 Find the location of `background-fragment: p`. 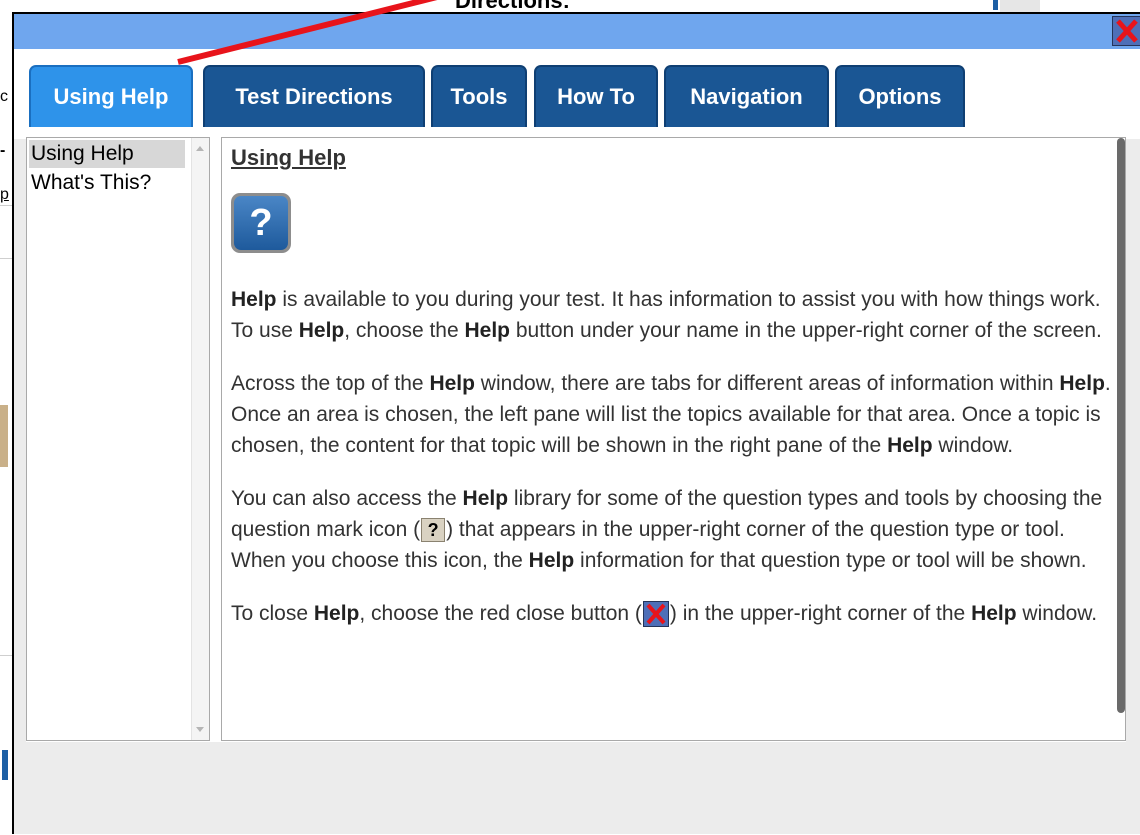

background-fragment: p is located at coordinates (4, 194).